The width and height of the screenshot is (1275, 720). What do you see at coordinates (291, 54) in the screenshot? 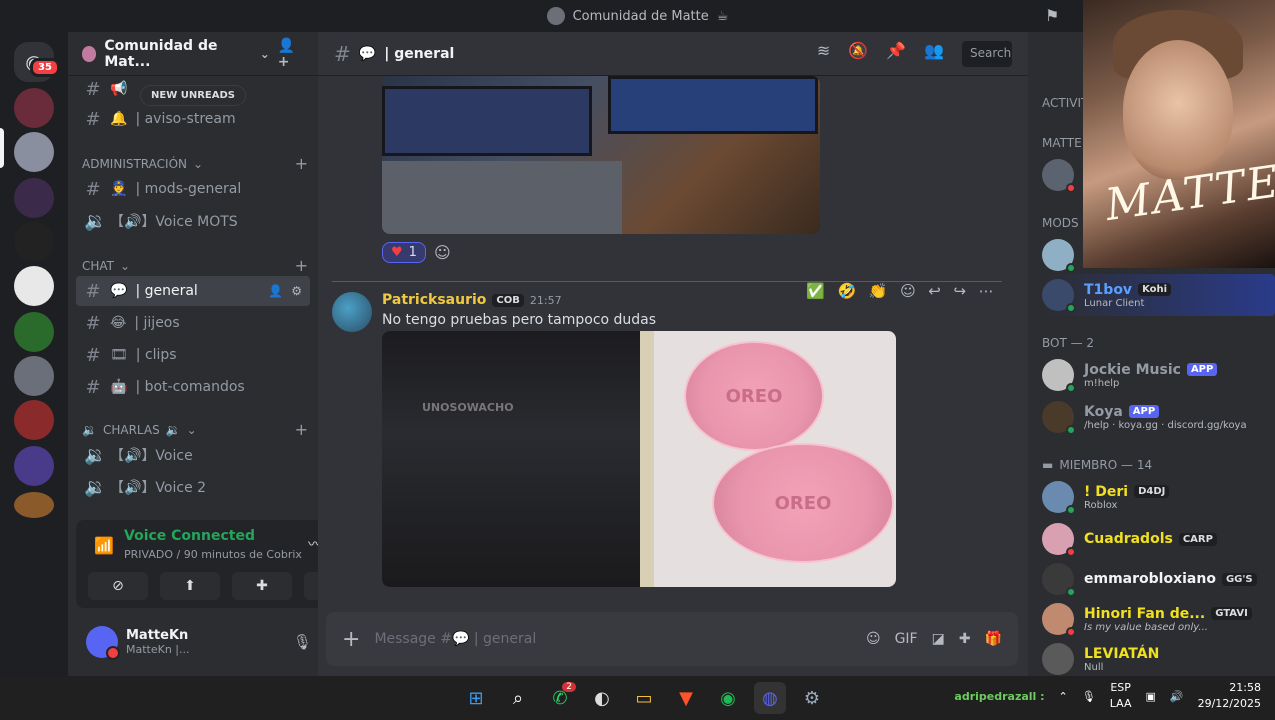
I see `invite-icon: 👤+` at bounding box center [291, 54].